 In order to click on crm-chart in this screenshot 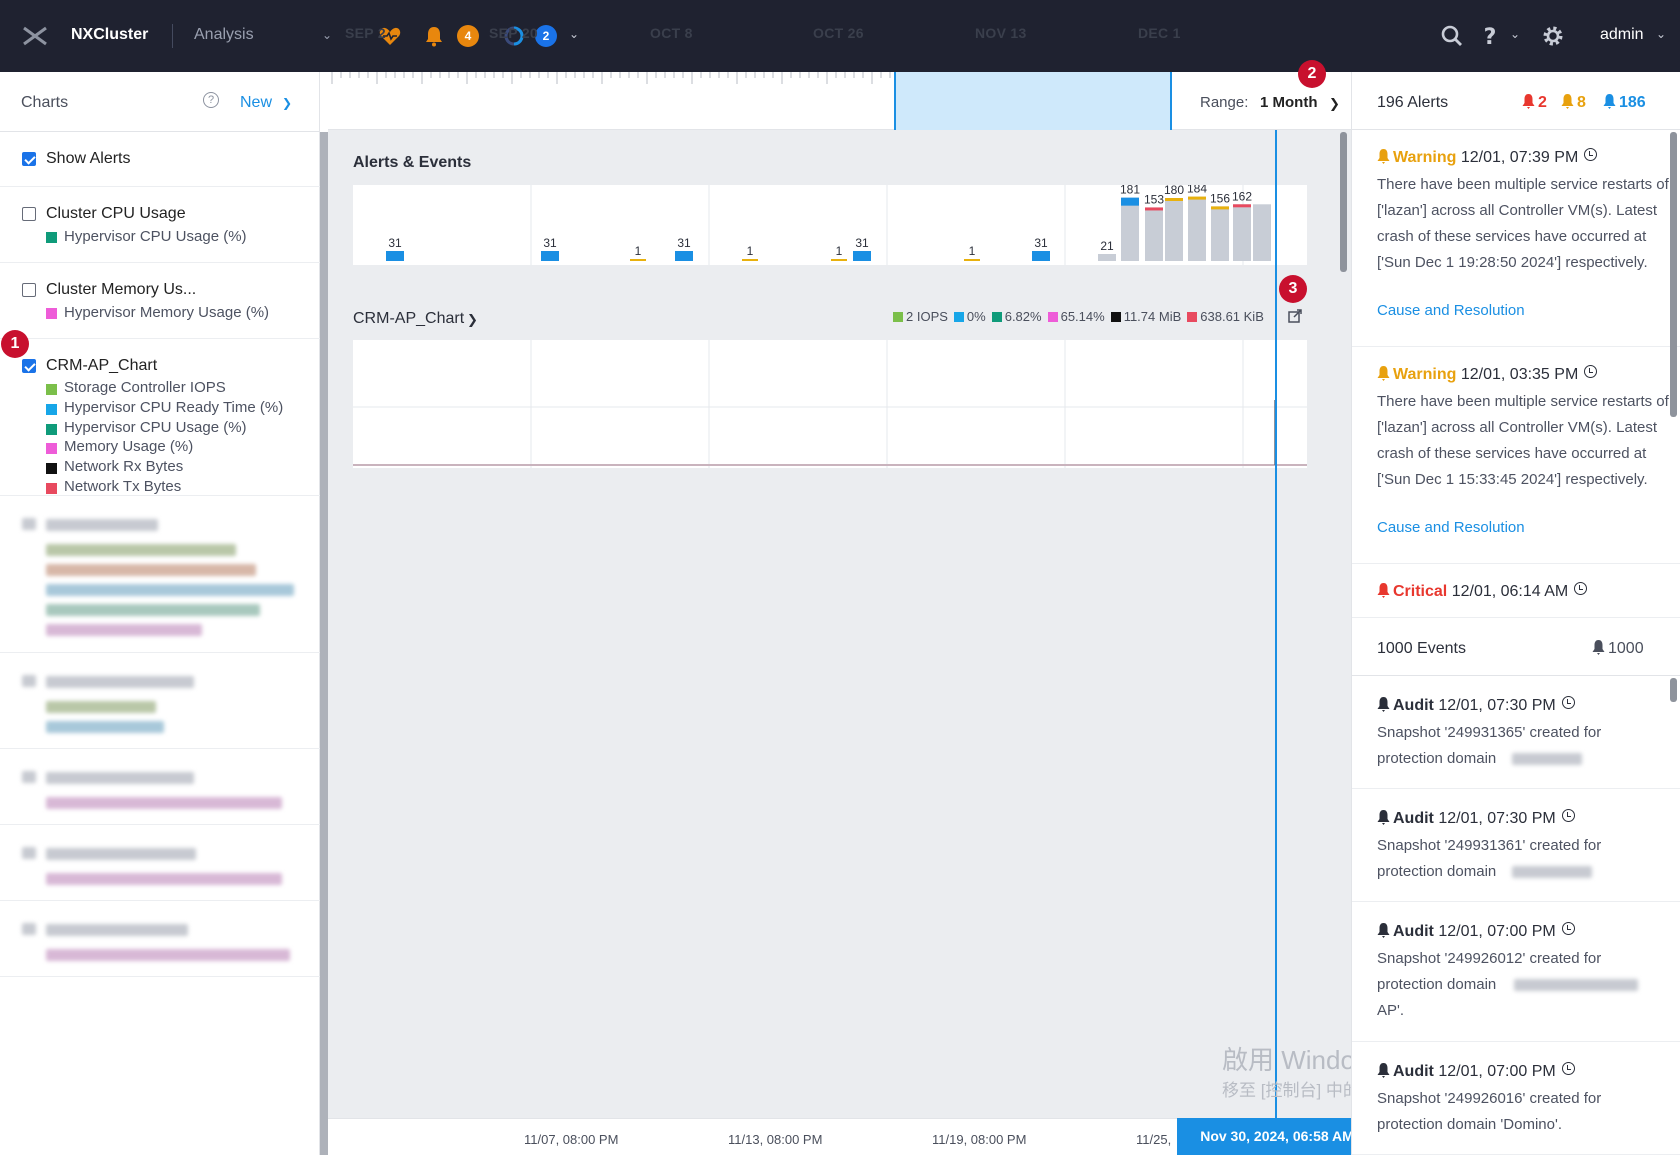, I will do `click(830, 404)`.